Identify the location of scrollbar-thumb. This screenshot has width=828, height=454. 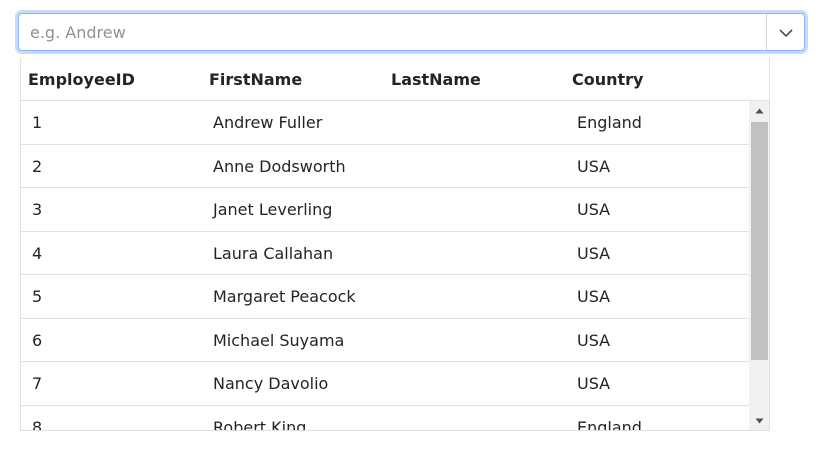
(759, 241).